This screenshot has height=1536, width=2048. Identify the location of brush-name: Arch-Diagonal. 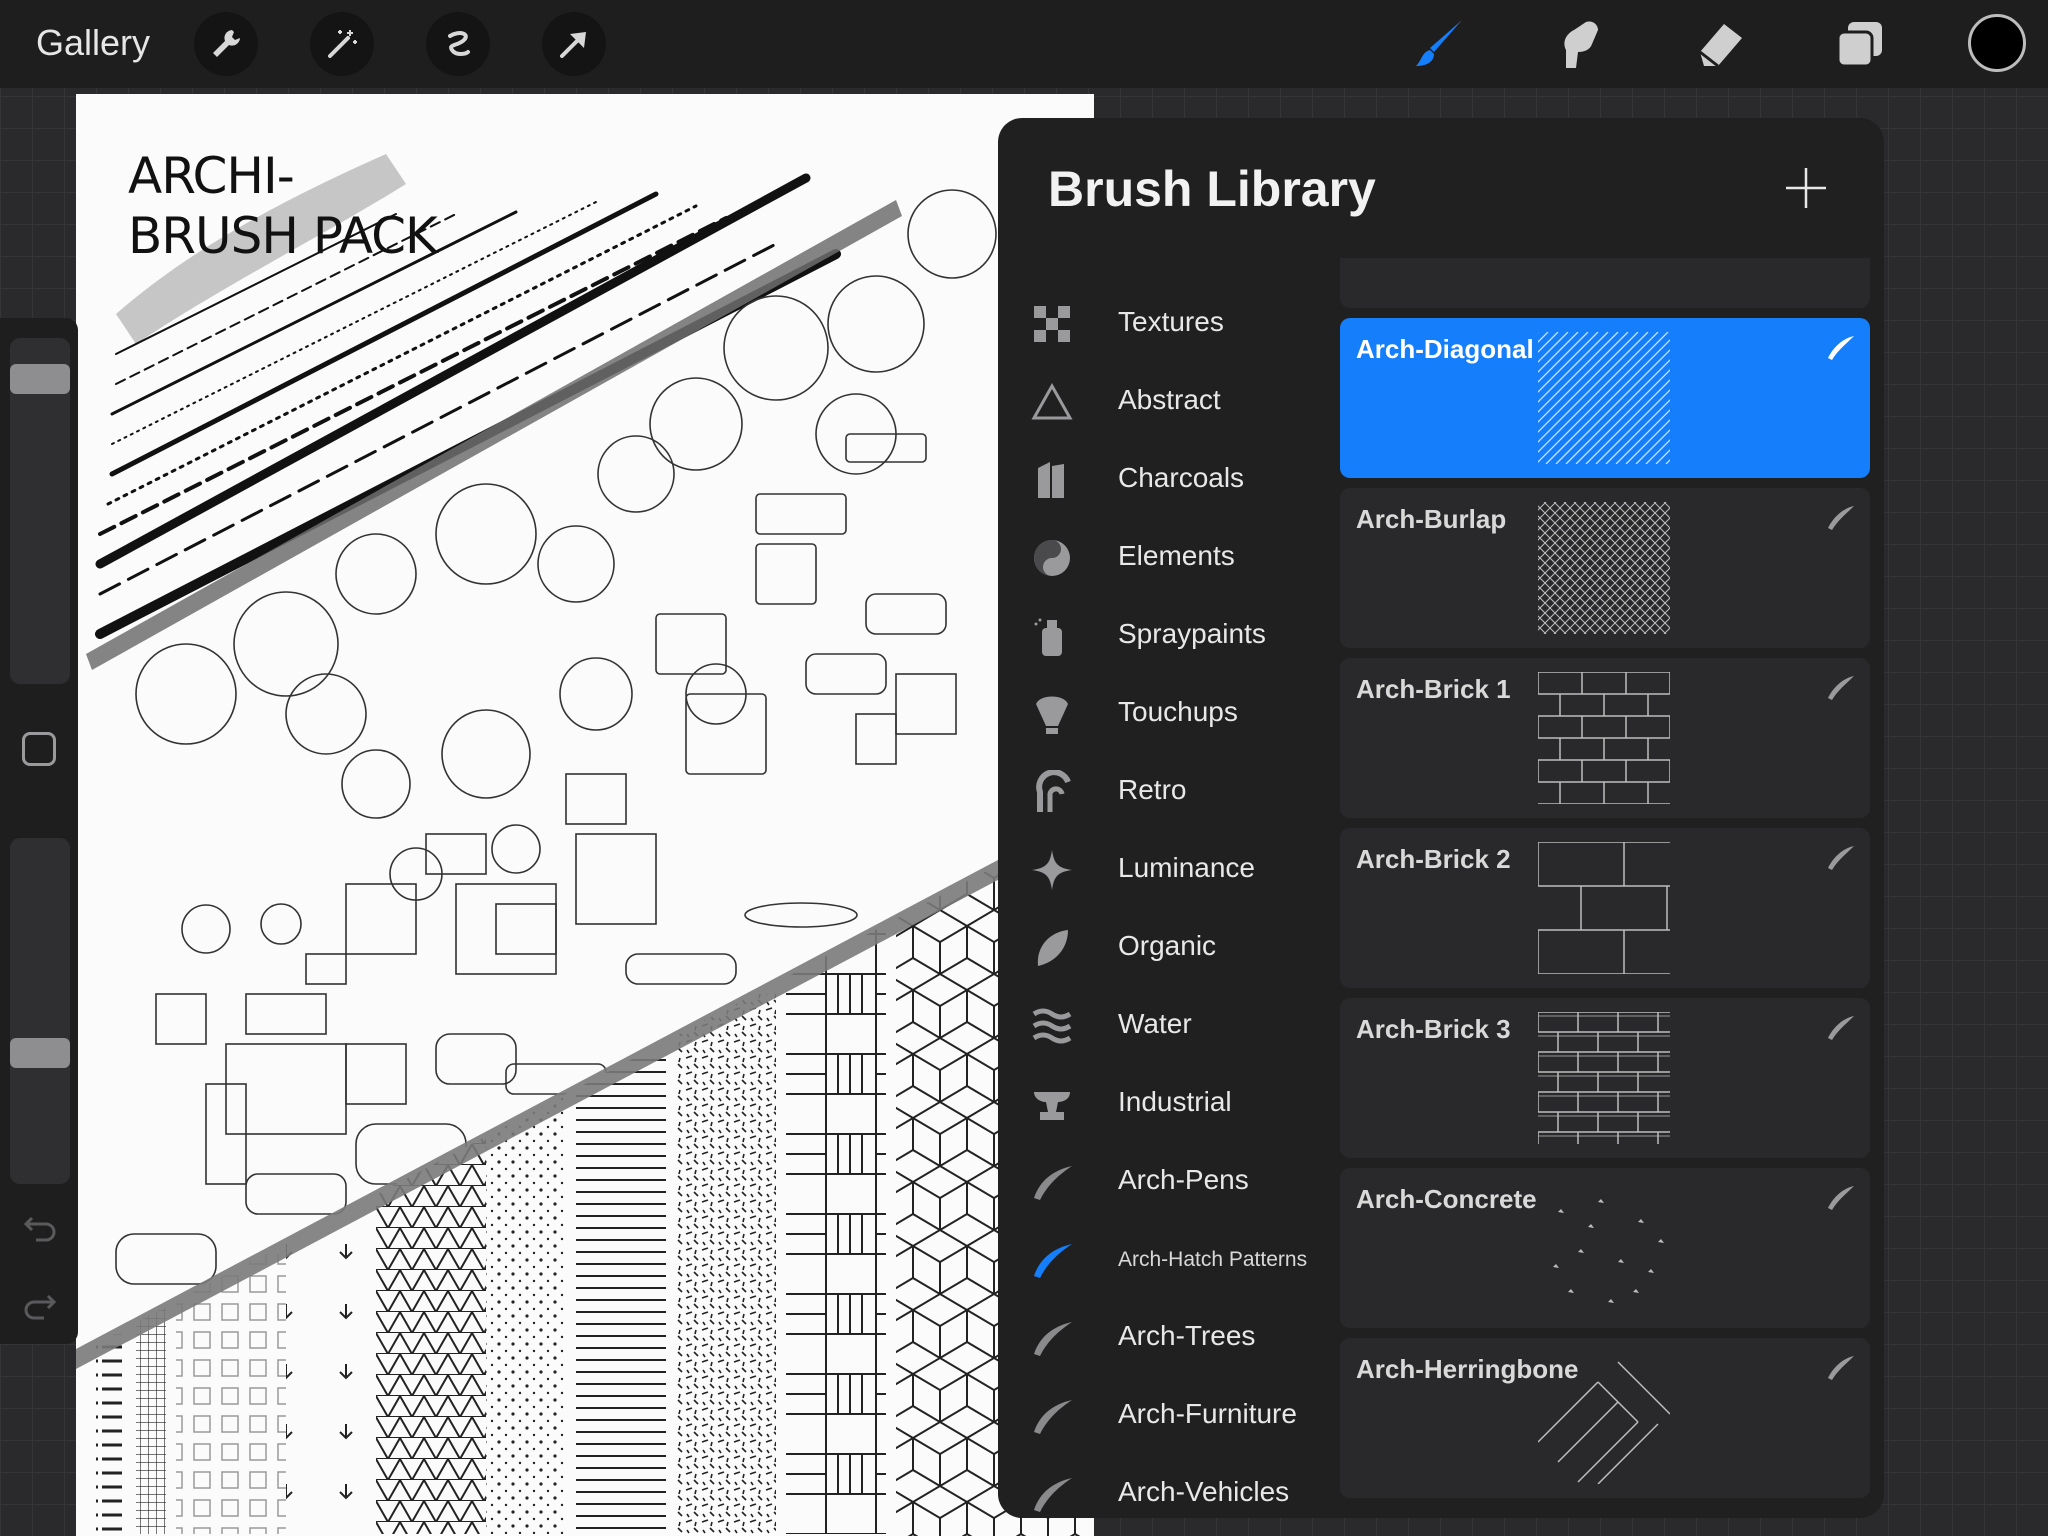
(1445, 349).